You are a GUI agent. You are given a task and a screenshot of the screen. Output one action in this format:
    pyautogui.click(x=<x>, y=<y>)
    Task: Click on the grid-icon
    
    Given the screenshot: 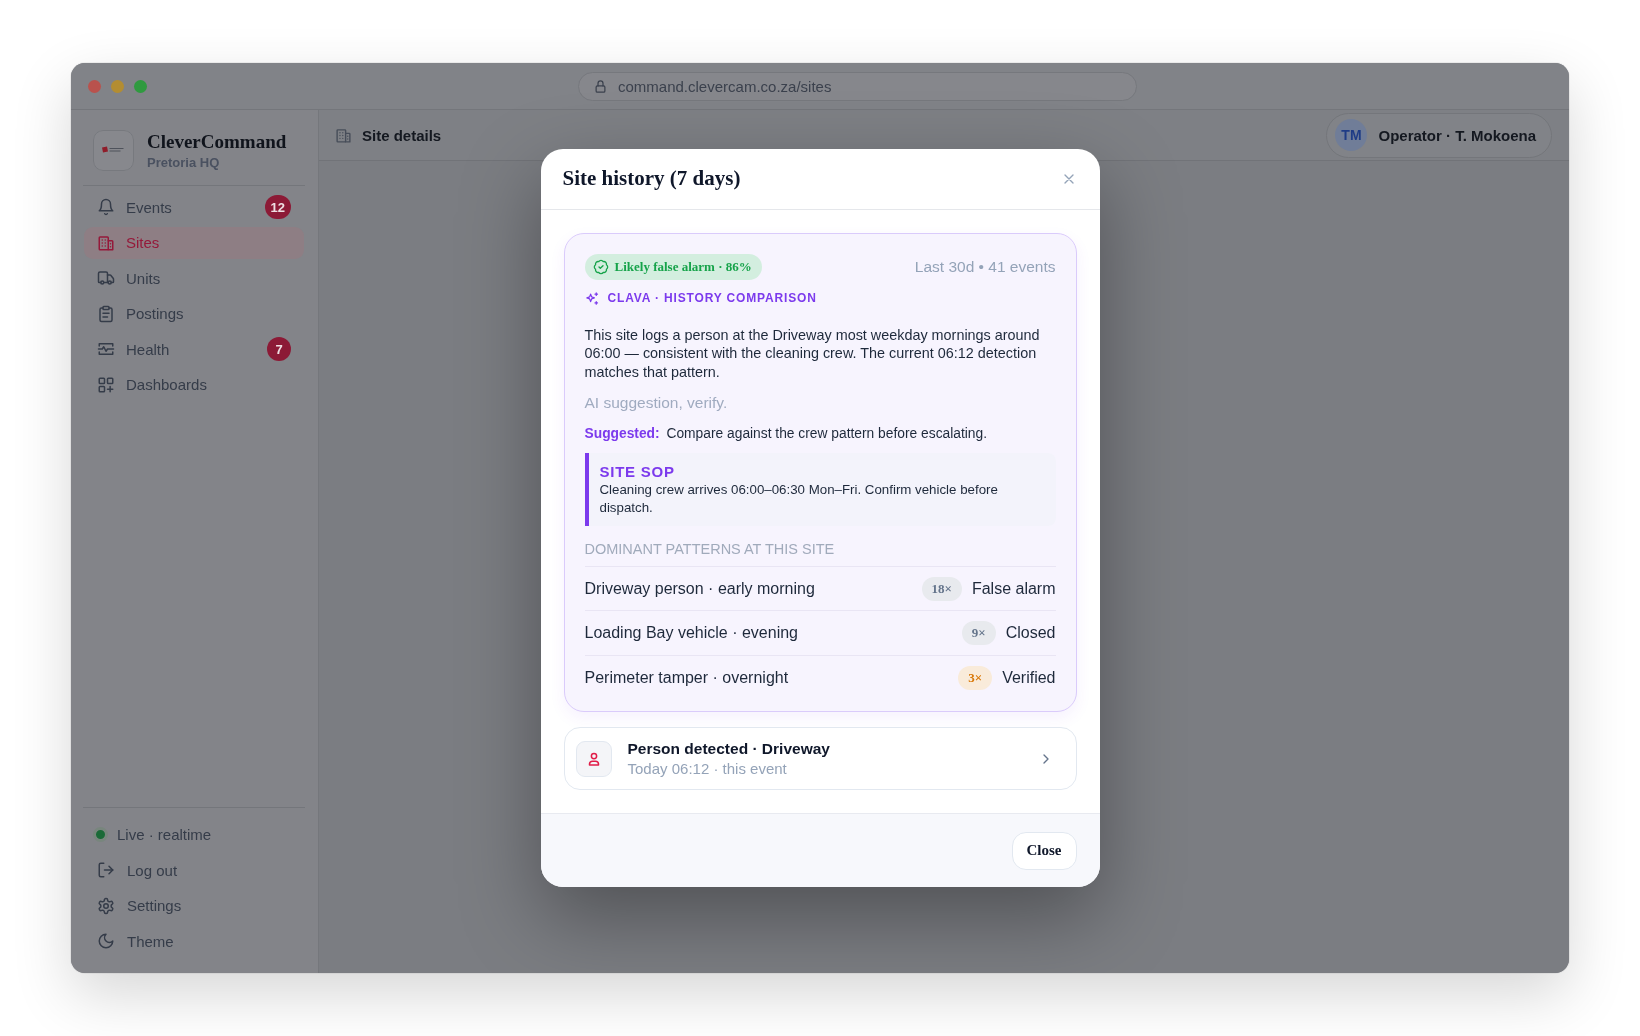 What is the action you would take?
    pyautogui.click(x=106, y=384)
    